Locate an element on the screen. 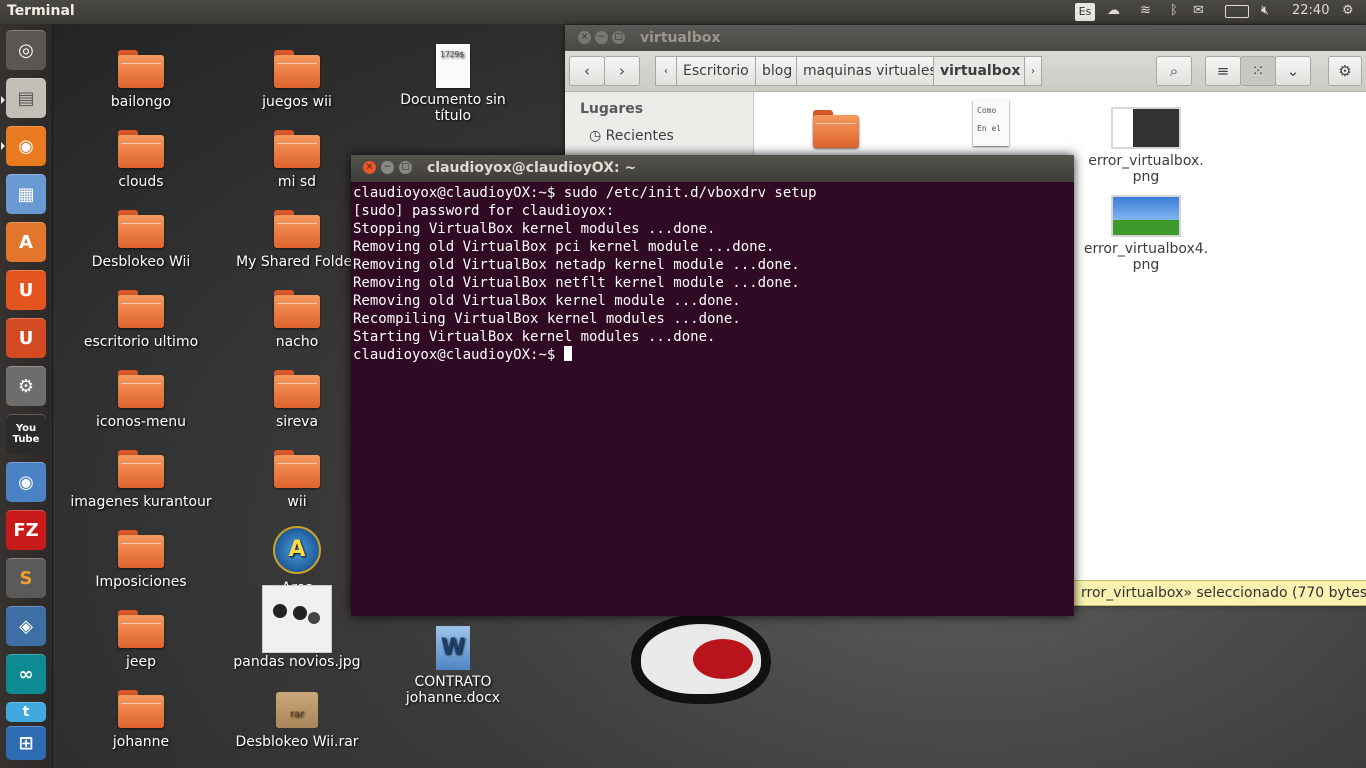  breadcrumb-maquinas-virtuales: maquinas virtuales is located at coordinates (870, 71).